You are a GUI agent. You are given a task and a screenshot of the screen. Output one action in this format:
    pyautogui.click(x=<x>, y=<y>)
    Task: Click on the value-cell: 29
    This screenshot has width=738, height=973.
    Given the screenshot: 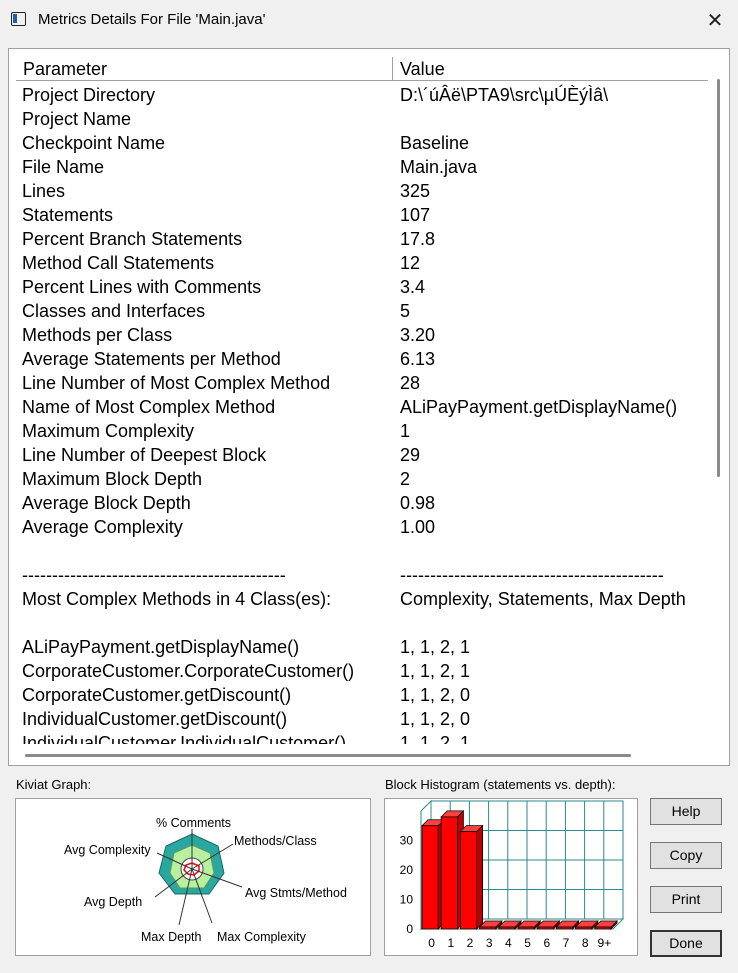 What is the action you would take?
    pyautogui.click(x=410, y=455)
    